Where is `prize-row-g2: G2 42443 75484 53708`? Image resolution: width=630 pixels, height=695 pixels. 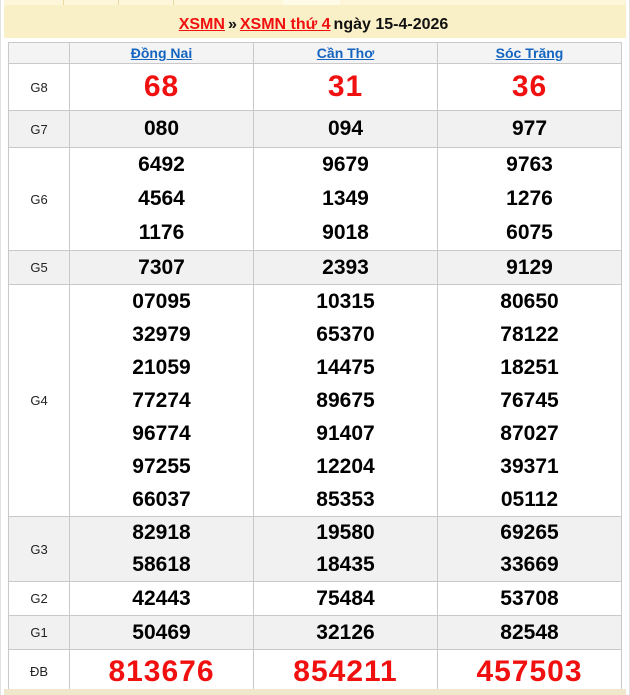
prize-row-g2: G2 42443 75484 53708 is located at coordinates (315, 599).